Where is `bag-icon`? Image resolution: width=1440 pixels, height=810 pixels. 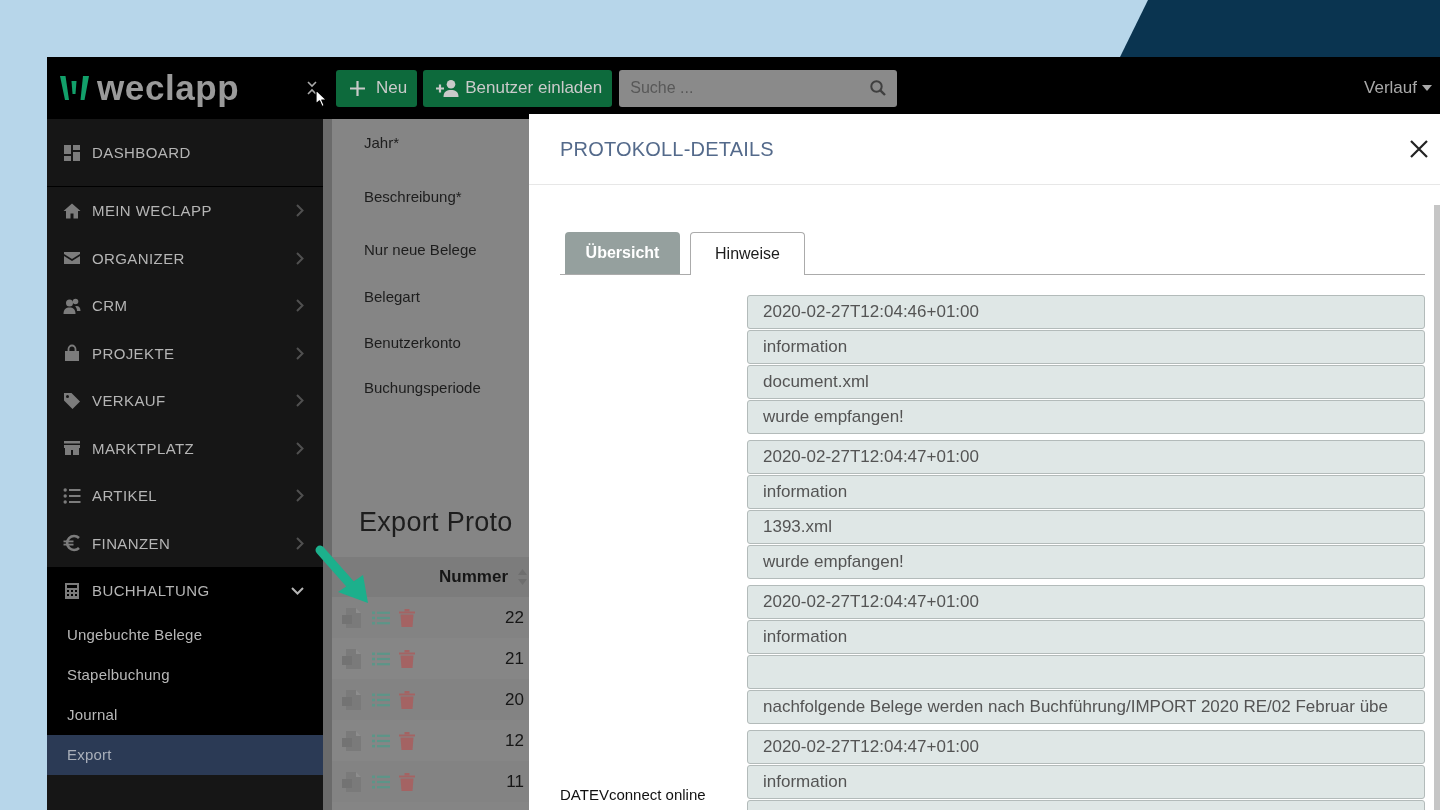
bag-icon is located at coordinates (72, 353).